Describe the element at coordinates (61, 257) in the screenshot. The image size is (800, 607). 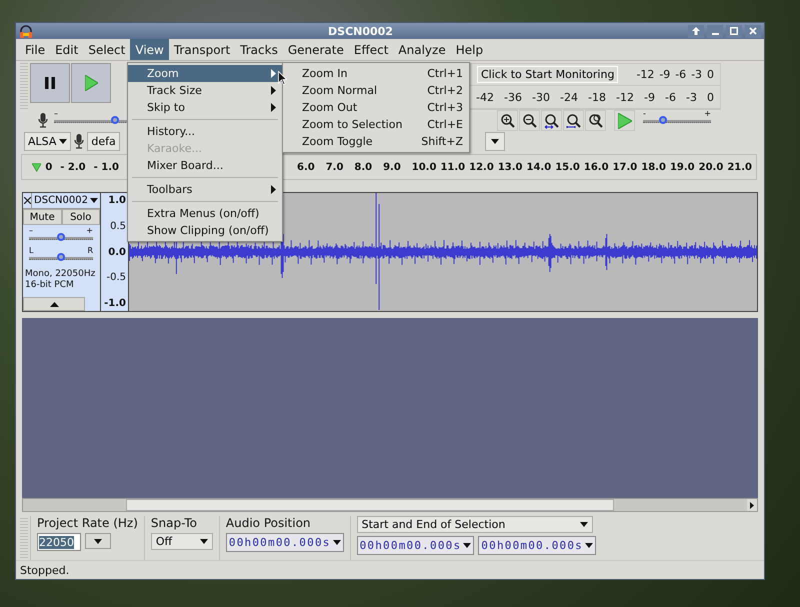
I see `pan-slider-thumb` at that location.